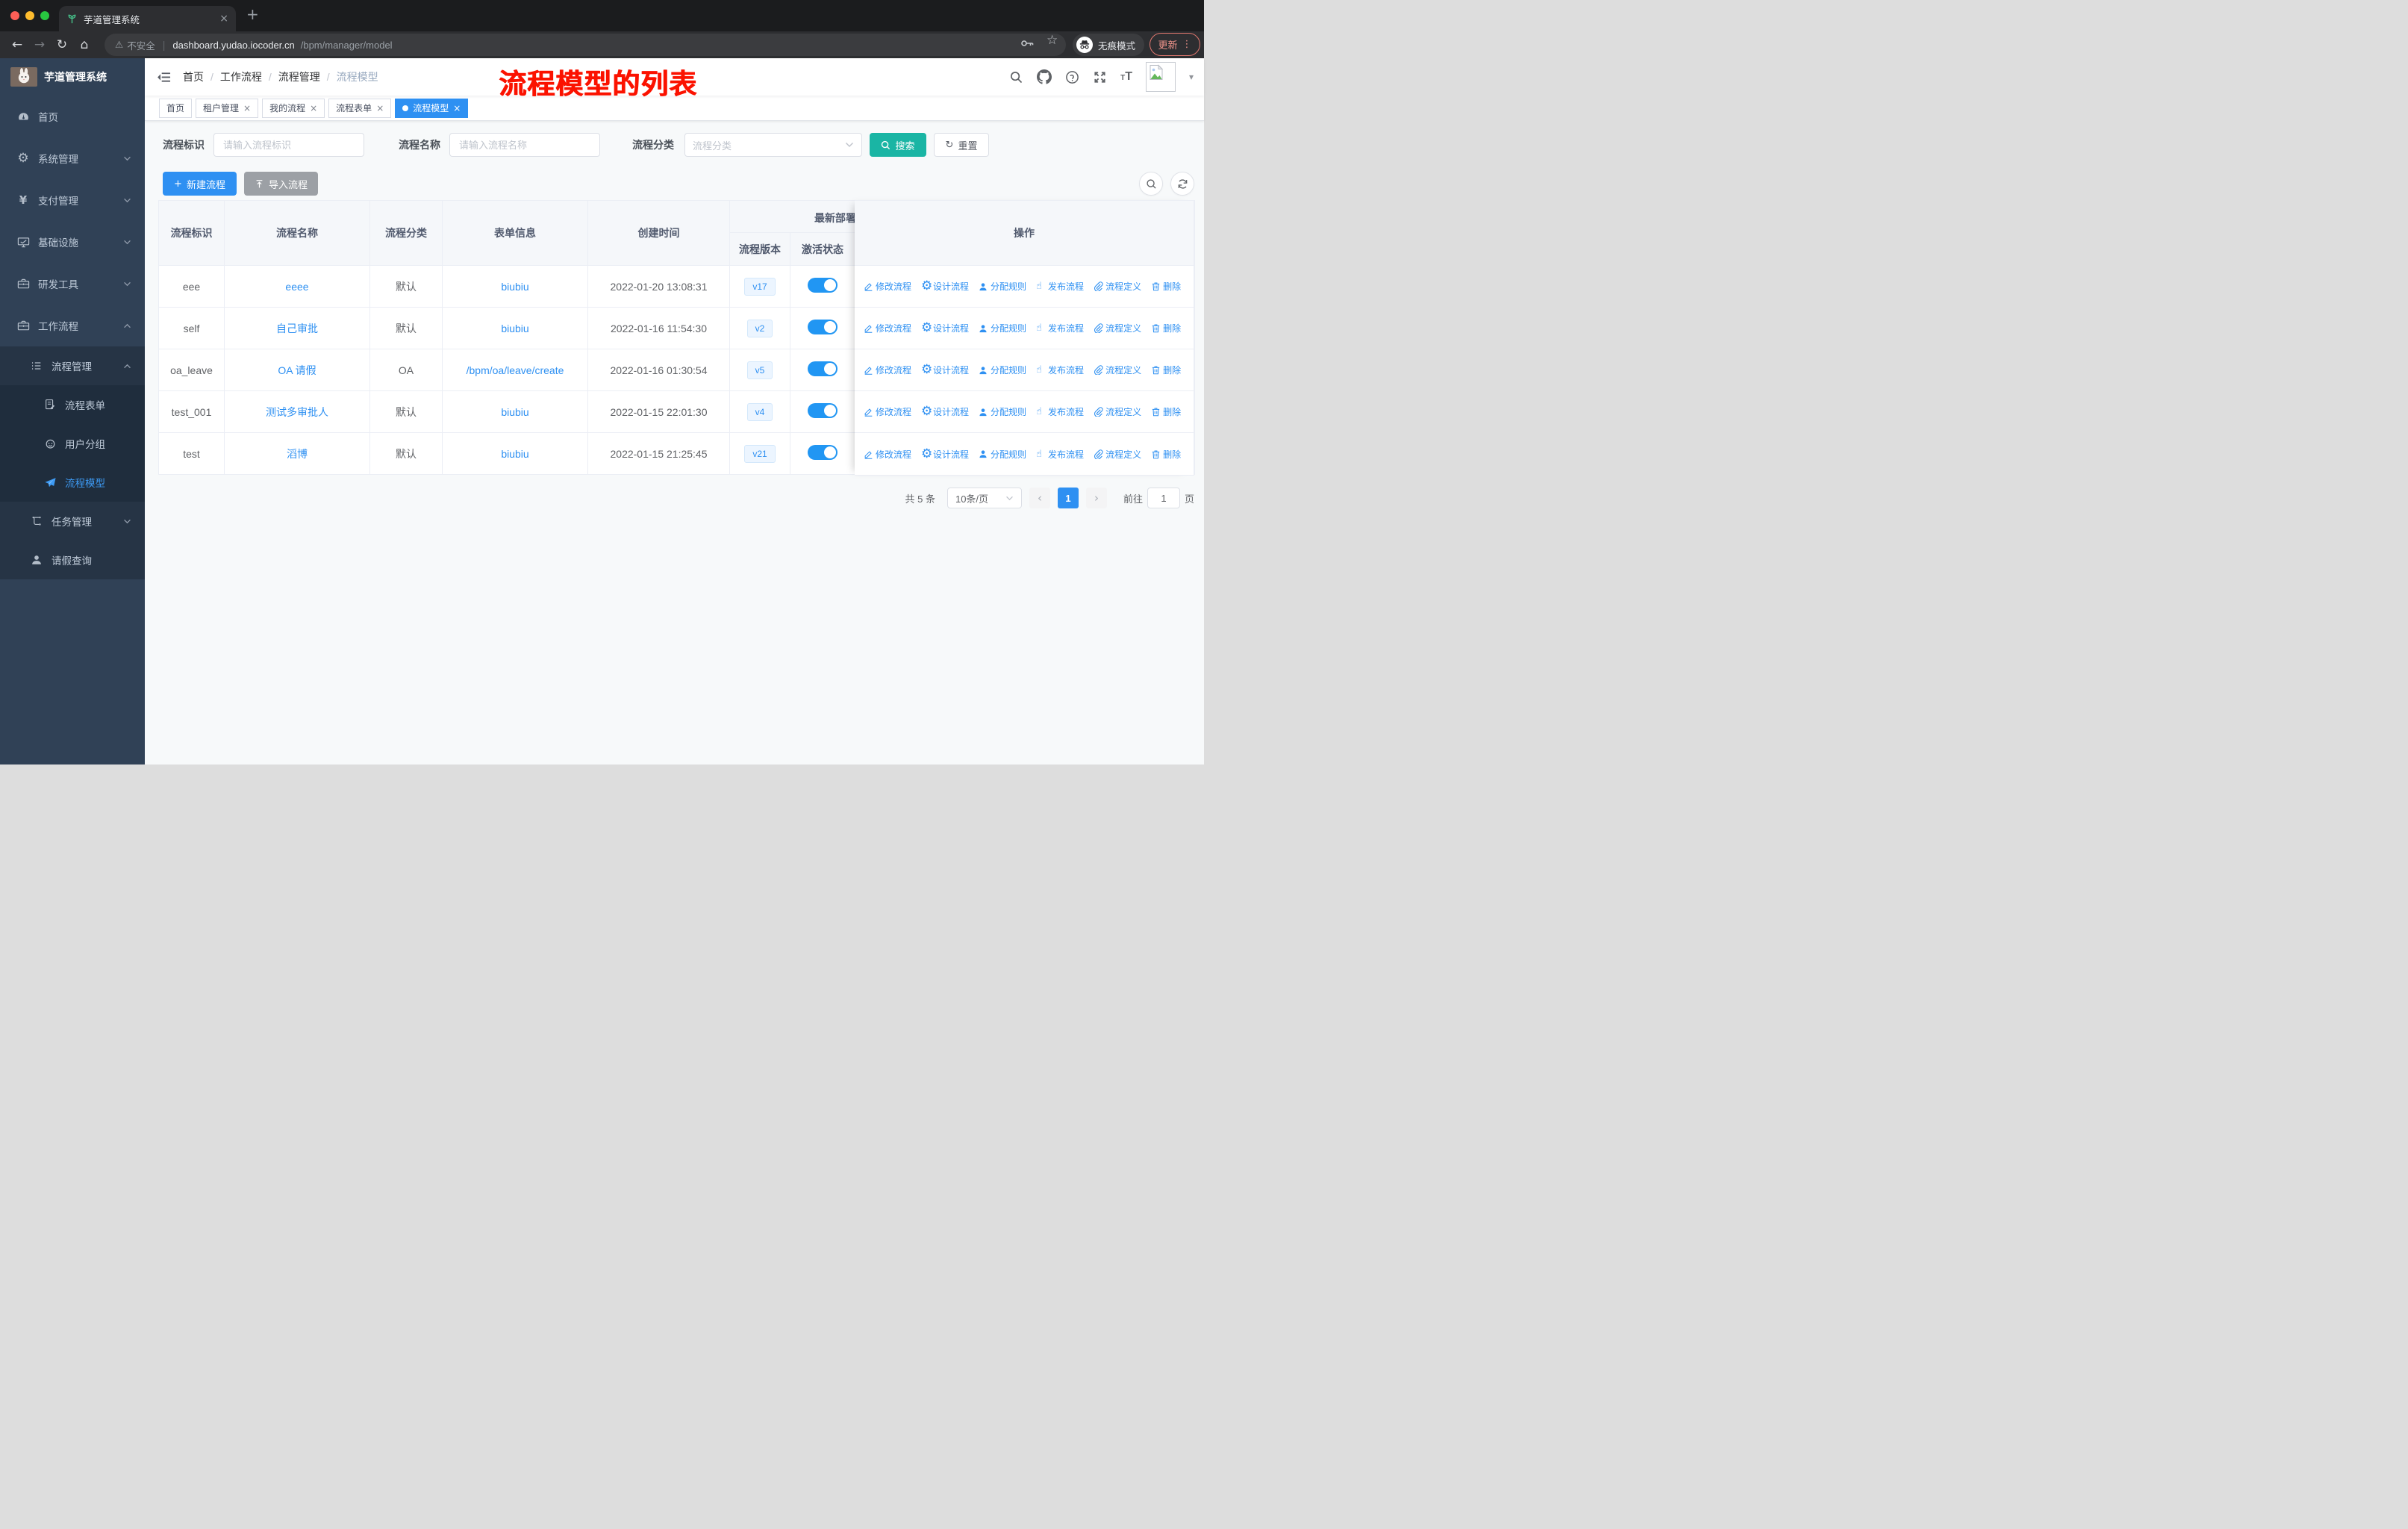 Image resolution: width=2408 pixels, height=1529 pixels. What do you see at coordinates (1151, 184) in the screenshot?
I see `toggle-search-button` at bounding box center [1151, 184].